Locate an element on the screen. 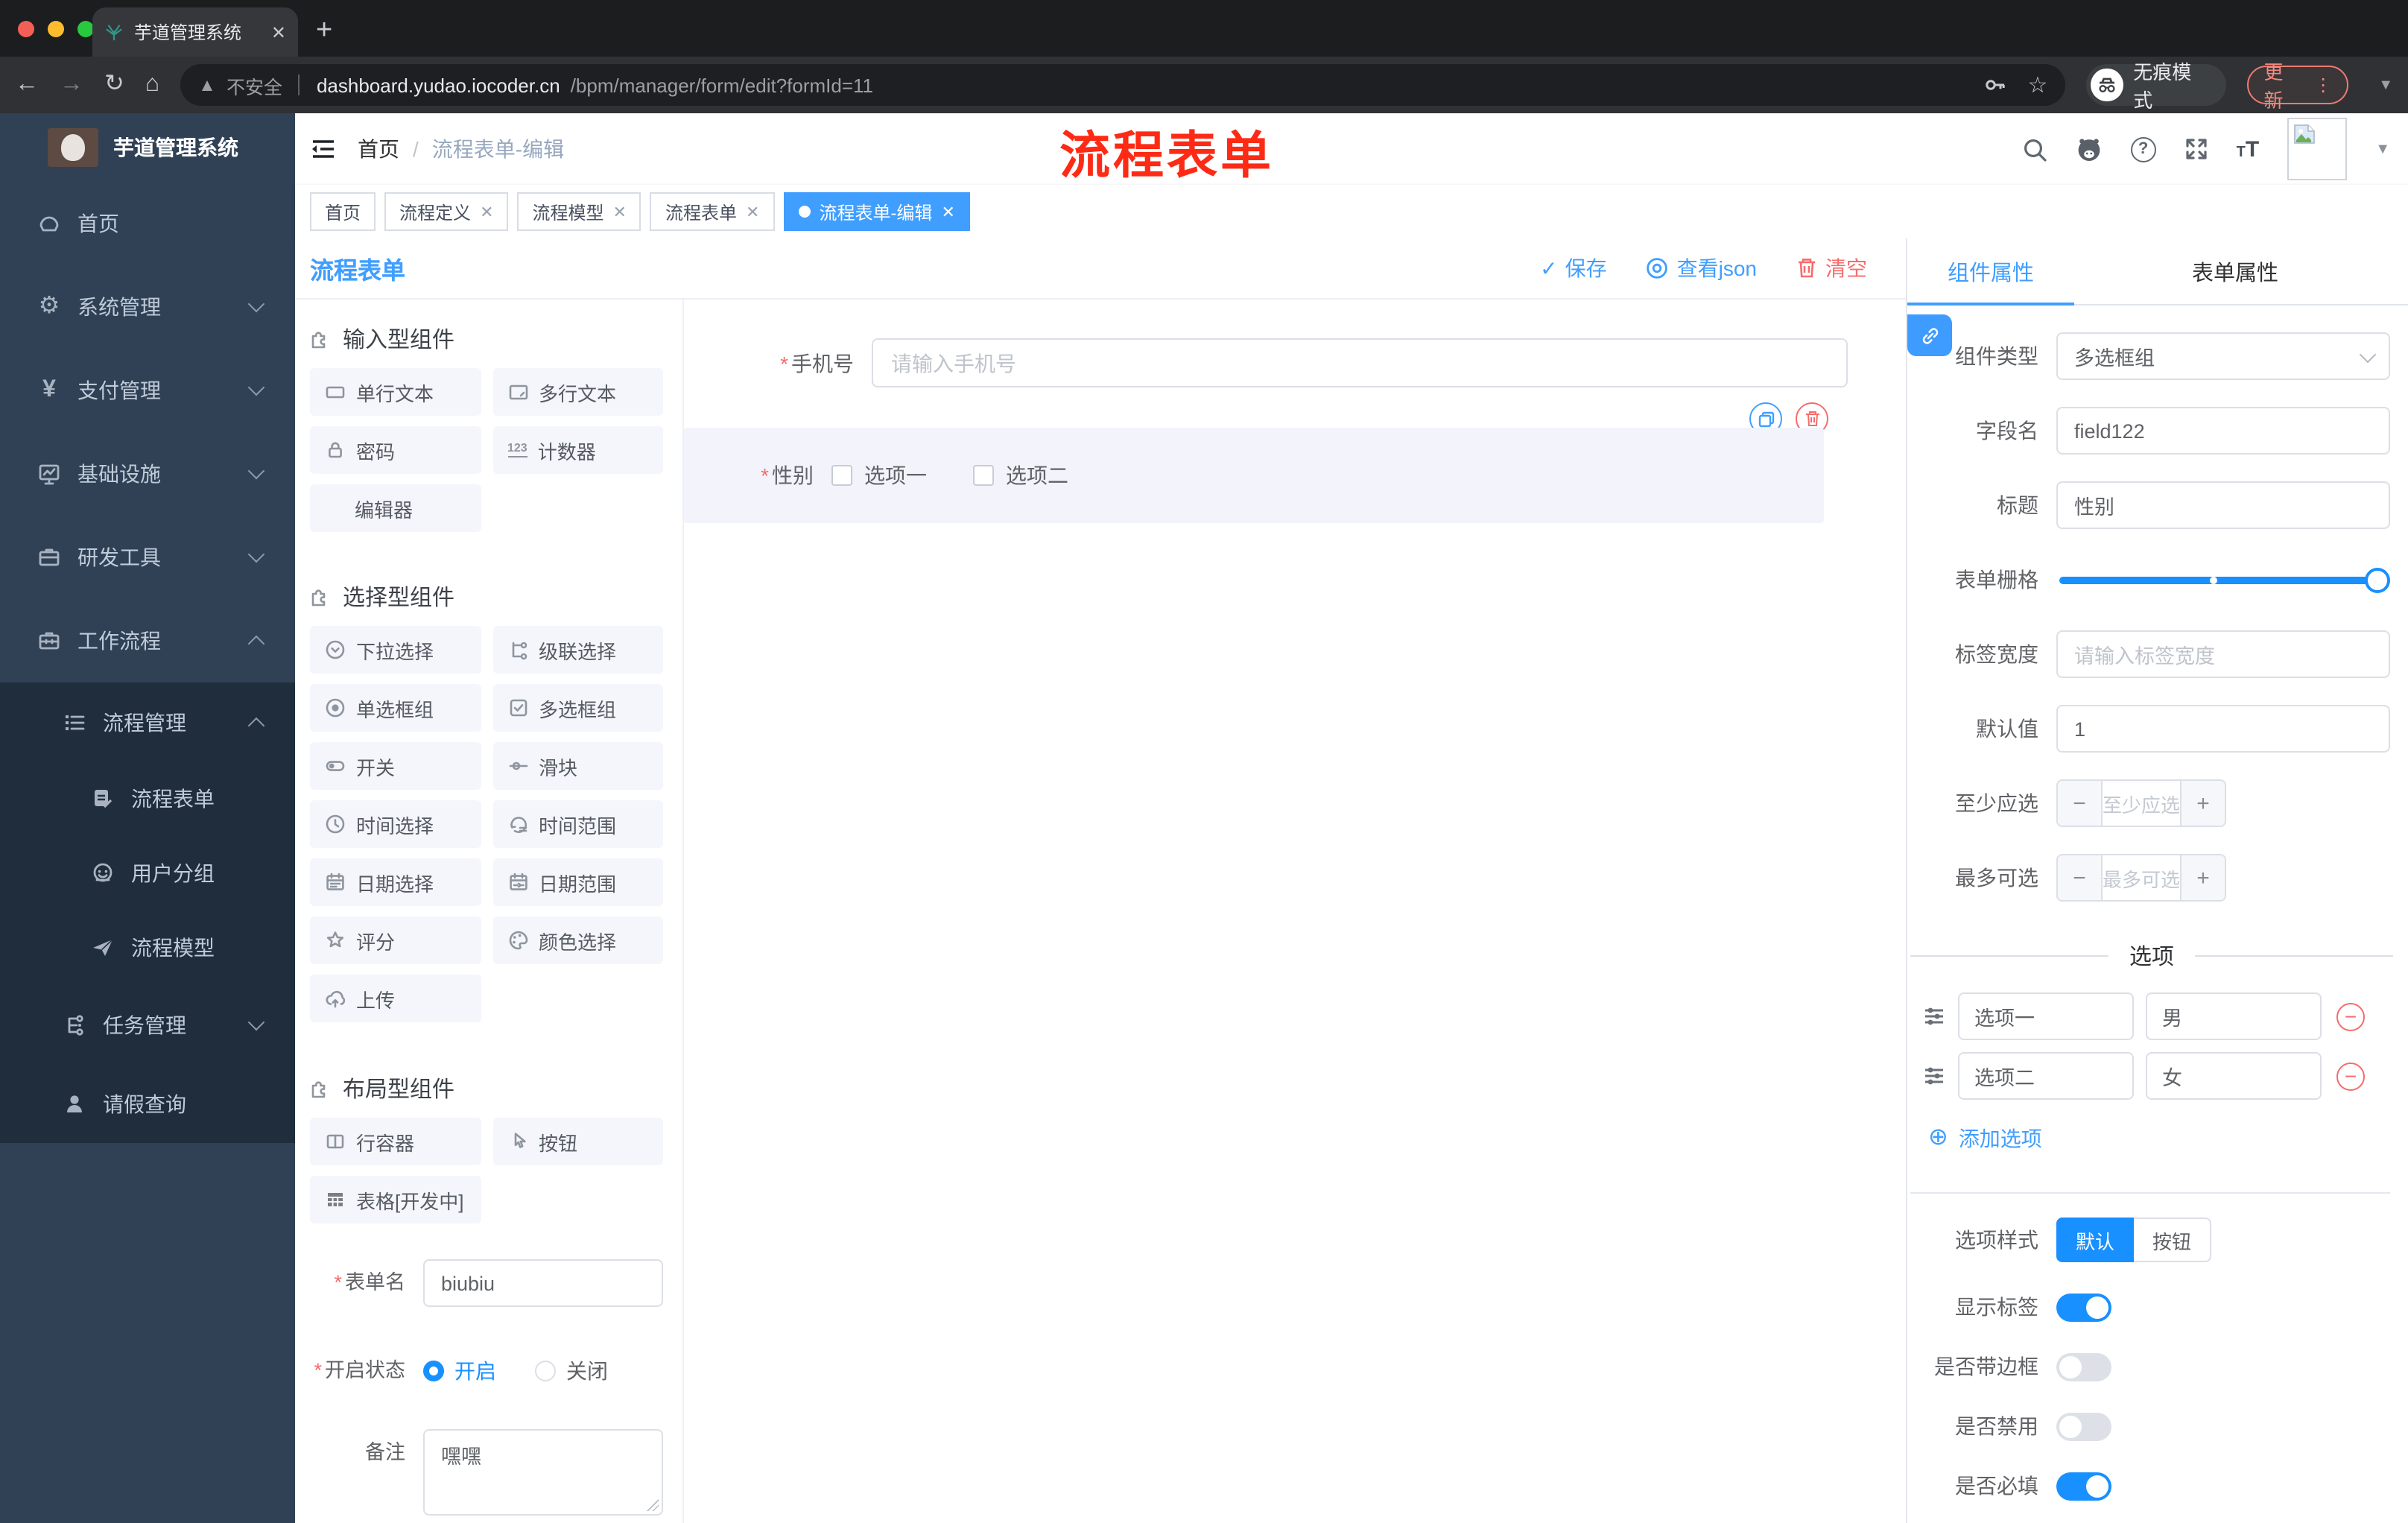  palette-item-checkbox-group: 多选框组 is located at coordinates (577, 708).